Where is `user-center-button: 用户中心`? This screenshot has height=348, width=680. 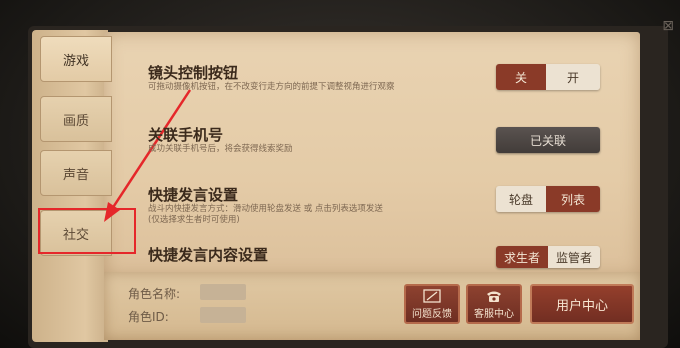
user-center-button: 用户中心 is located at coordinates (582, 304).